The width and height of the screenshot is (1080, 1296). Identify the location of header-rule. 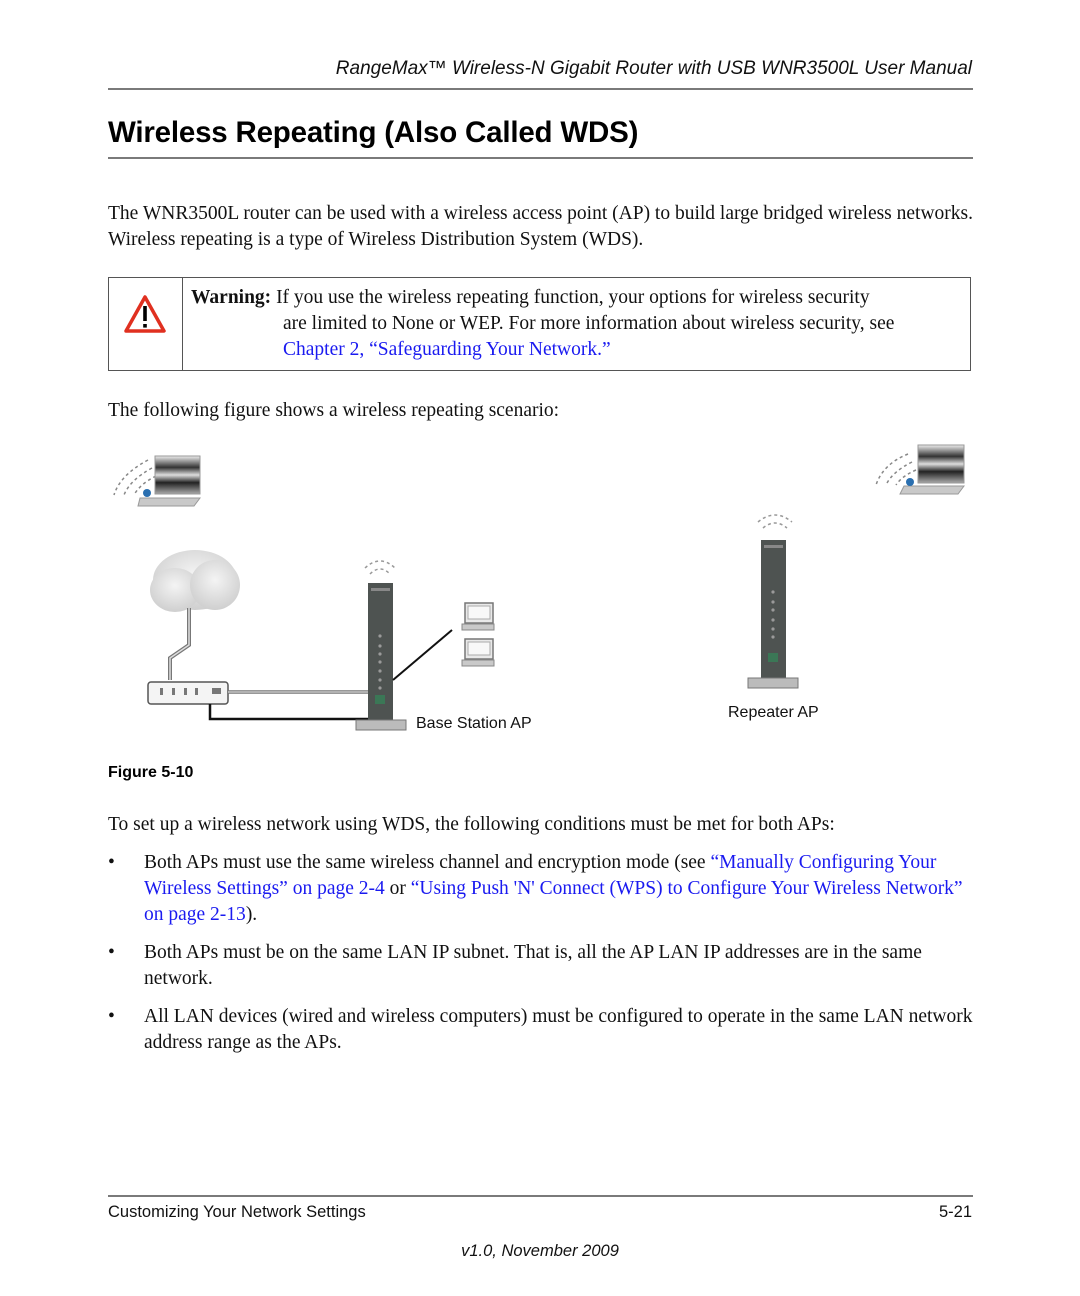
(540, 89).